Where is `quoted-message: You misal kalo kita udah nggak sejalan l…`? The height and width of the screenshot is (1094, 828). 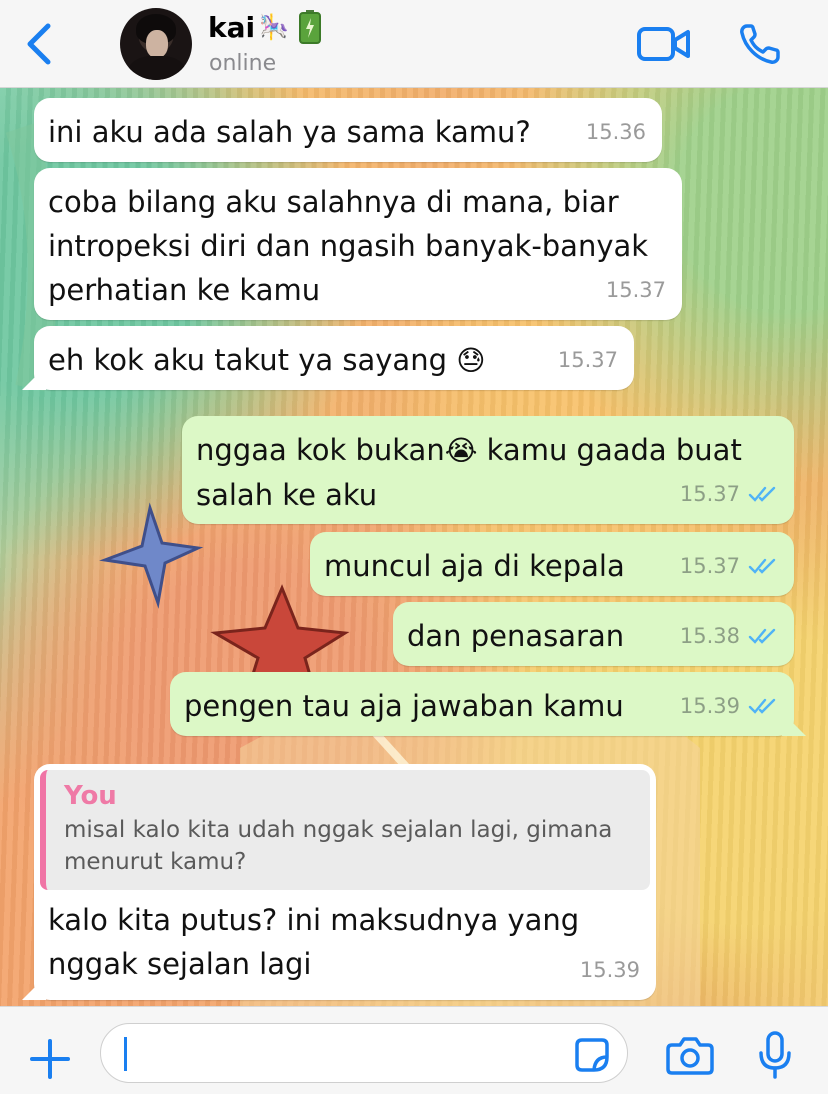
quoted-message: You misal kalo kita udah nggak sejalan l… is located at coordinates (345, 830).